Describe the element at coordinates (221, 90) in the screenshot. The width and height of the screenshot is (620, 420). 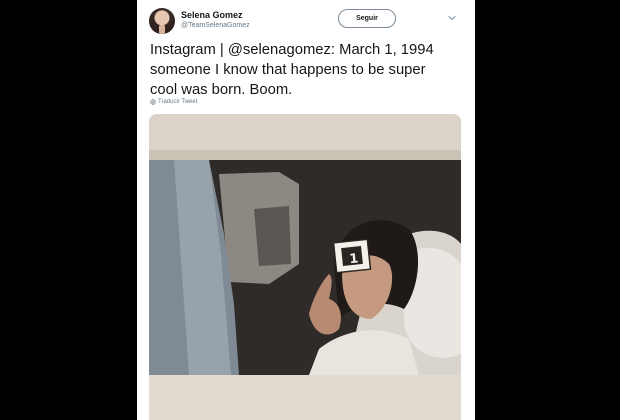
I see `tweet-text-line: cool was born. Boom.` at that location.